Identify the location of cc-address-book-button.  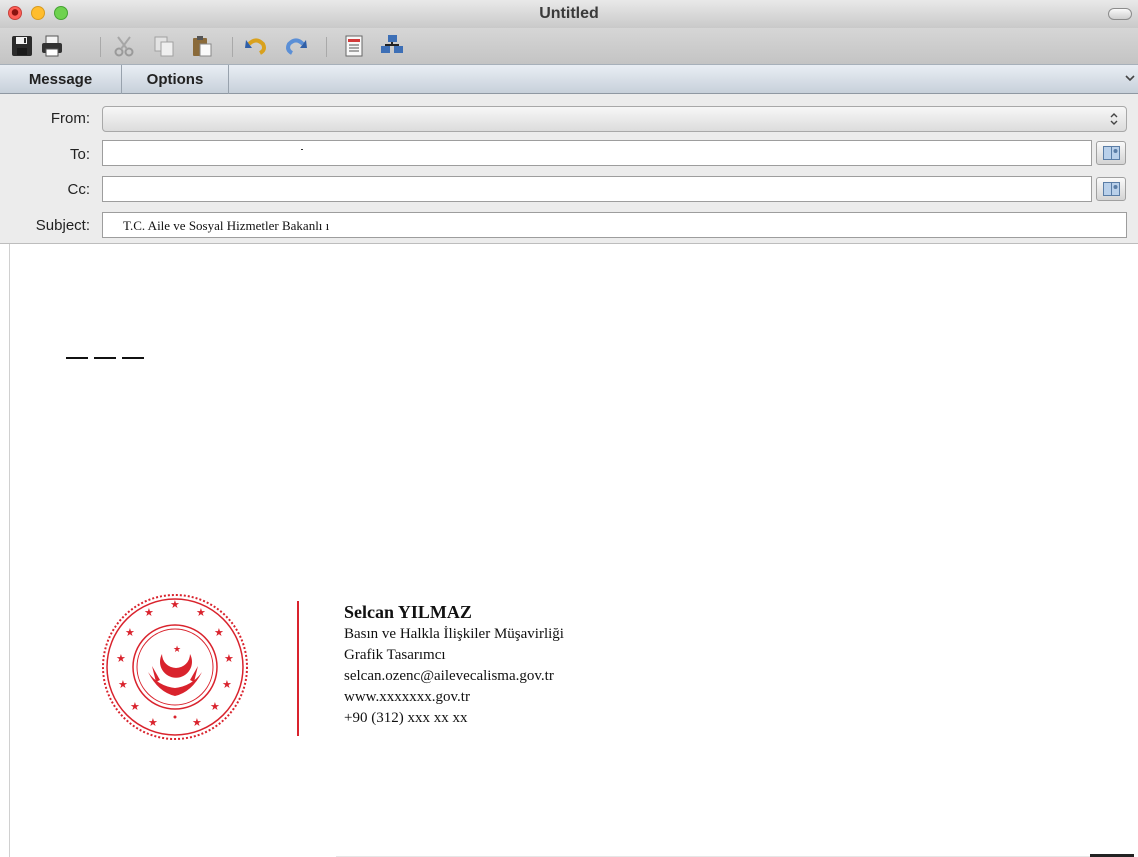
(1111, 189).